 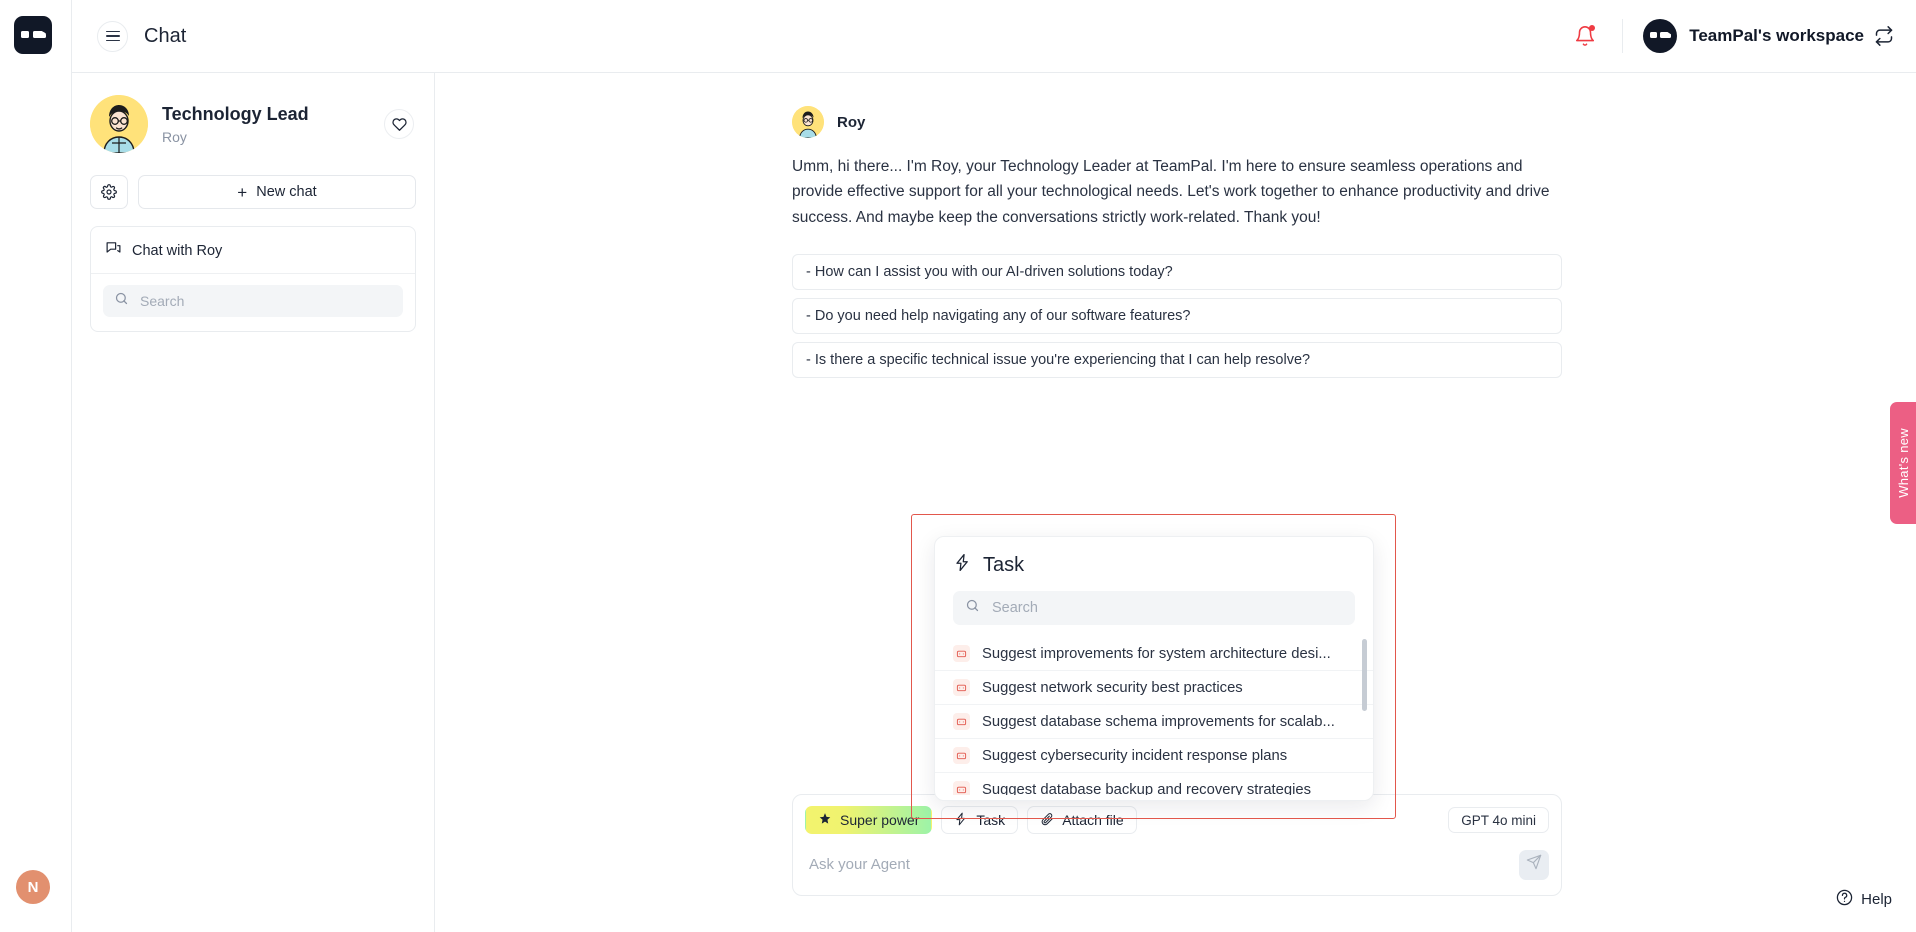 What do you see at coordinates (1844, 899) in the screenshot?
I see `question-circle-icon` at bounding box center [1844, 899].